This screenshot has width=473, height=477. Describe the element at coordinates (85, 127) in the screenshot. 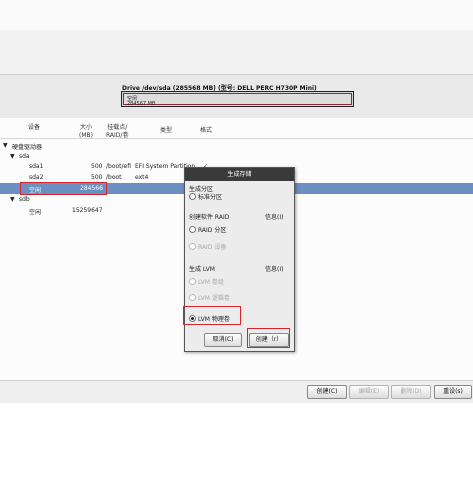

I see `header-size-line1: 大小` at that location.